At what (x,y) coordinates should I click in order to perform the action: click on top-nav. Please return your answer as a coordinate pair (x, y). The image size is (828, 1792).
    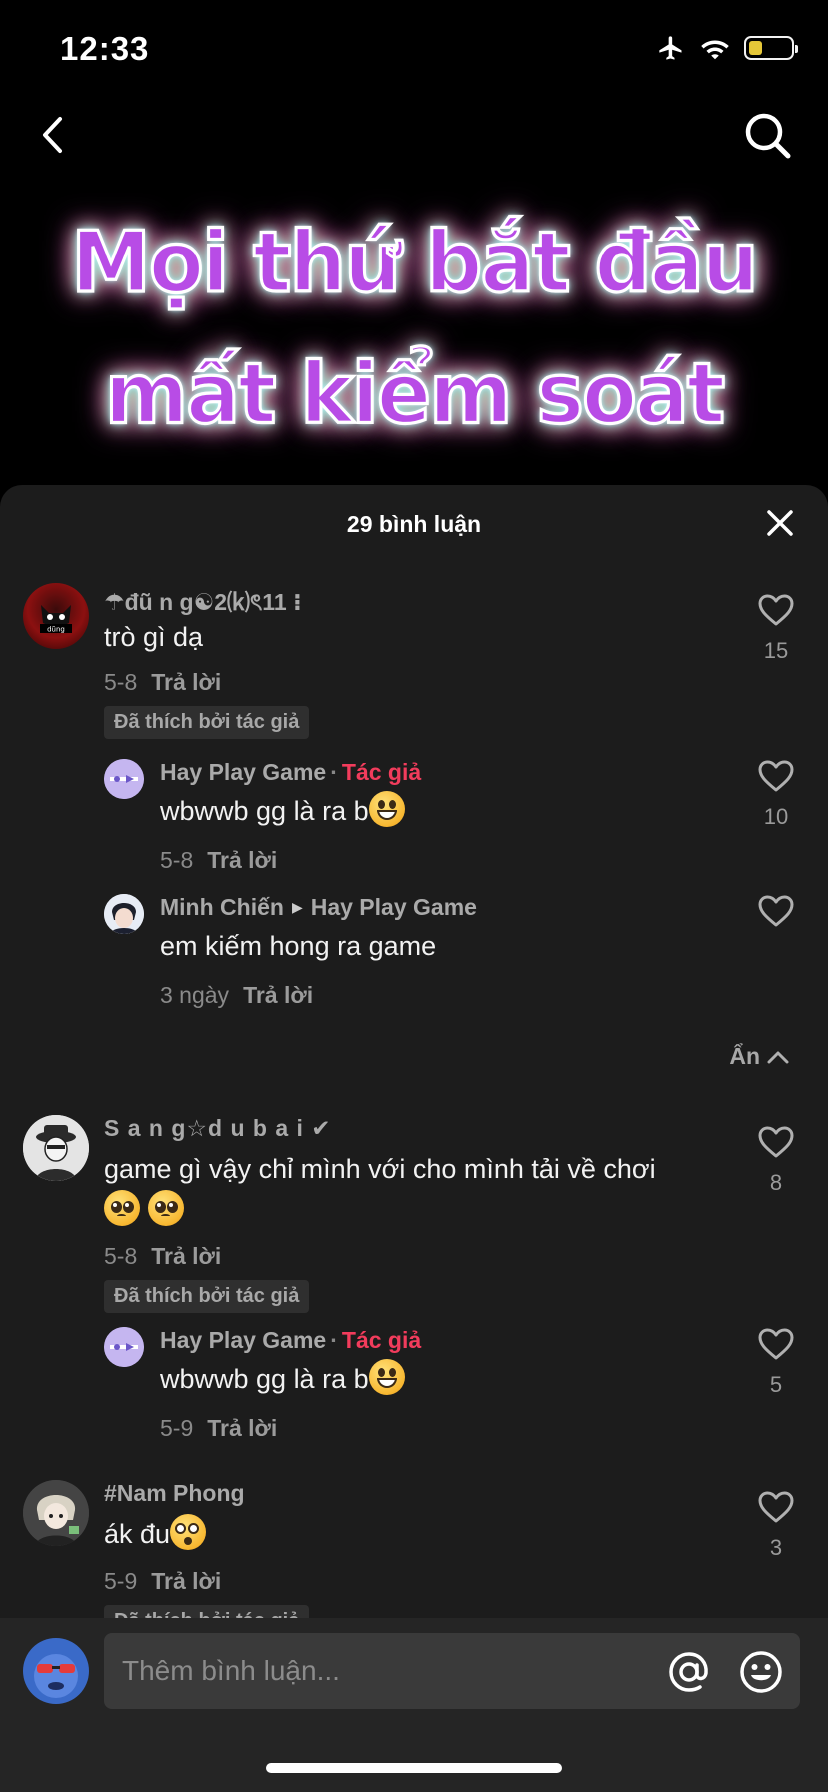
    Looking at the image, I should click on (414, 135).